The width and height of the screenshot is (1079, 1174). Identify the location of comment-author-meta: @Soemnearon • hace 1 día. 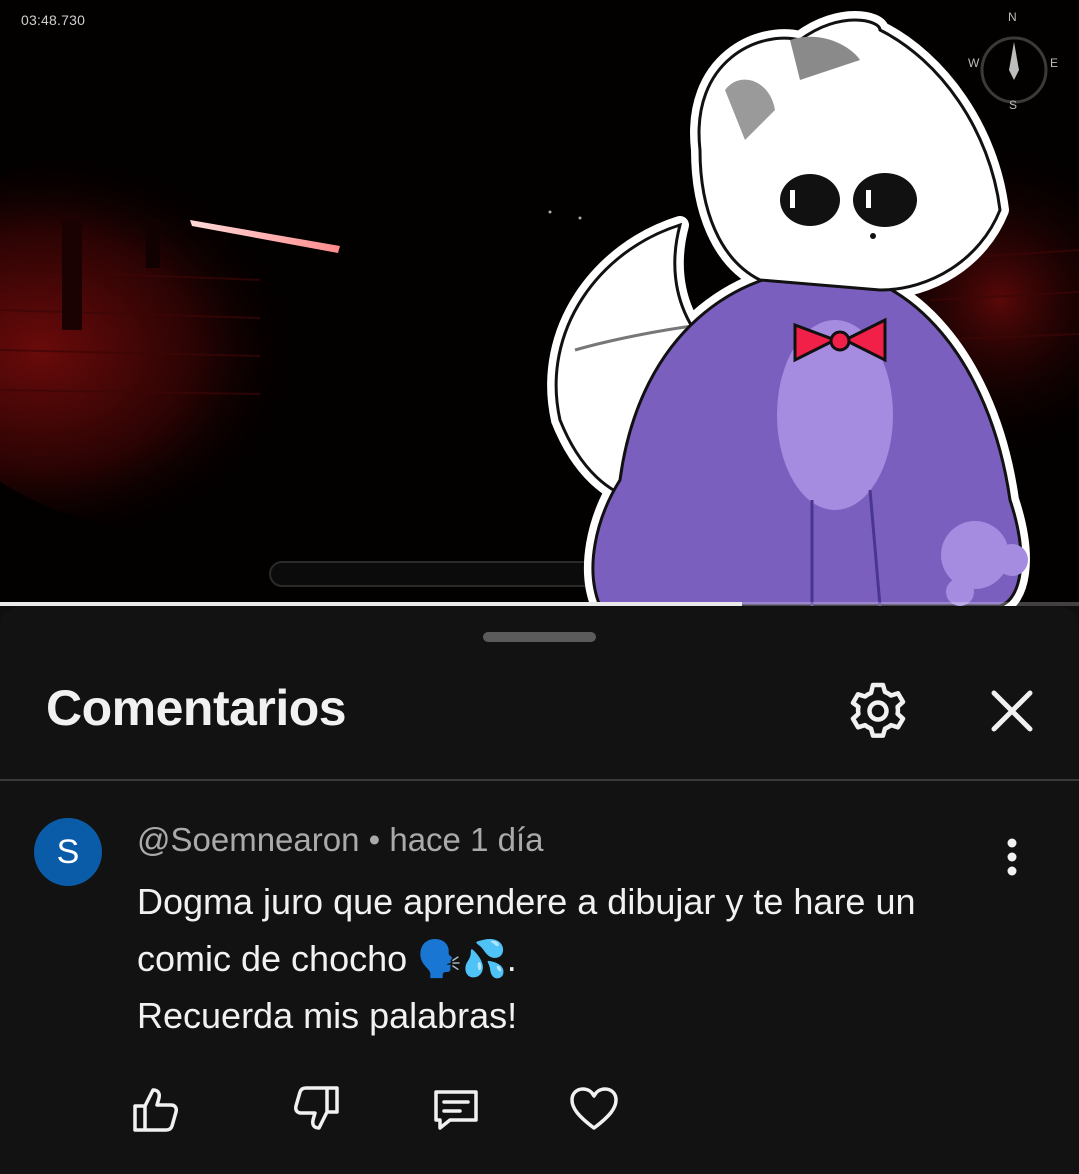
(340, 840).